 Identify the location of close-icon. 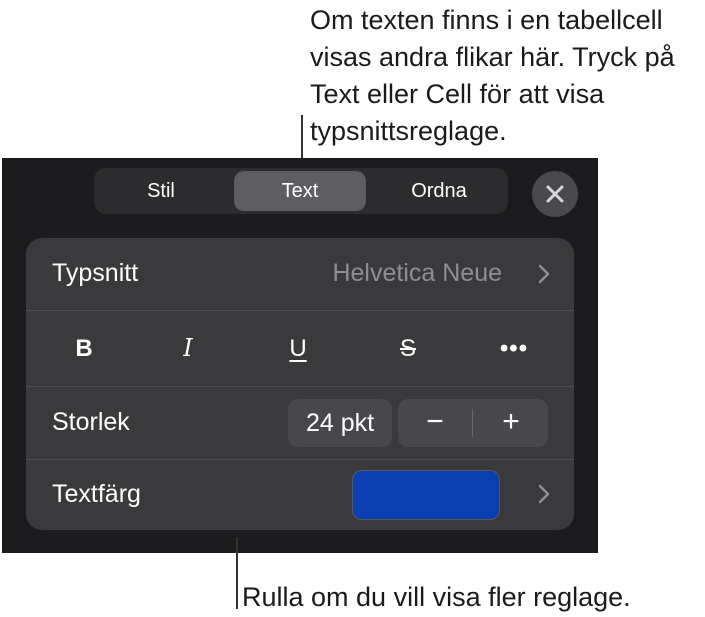
(555, 194).